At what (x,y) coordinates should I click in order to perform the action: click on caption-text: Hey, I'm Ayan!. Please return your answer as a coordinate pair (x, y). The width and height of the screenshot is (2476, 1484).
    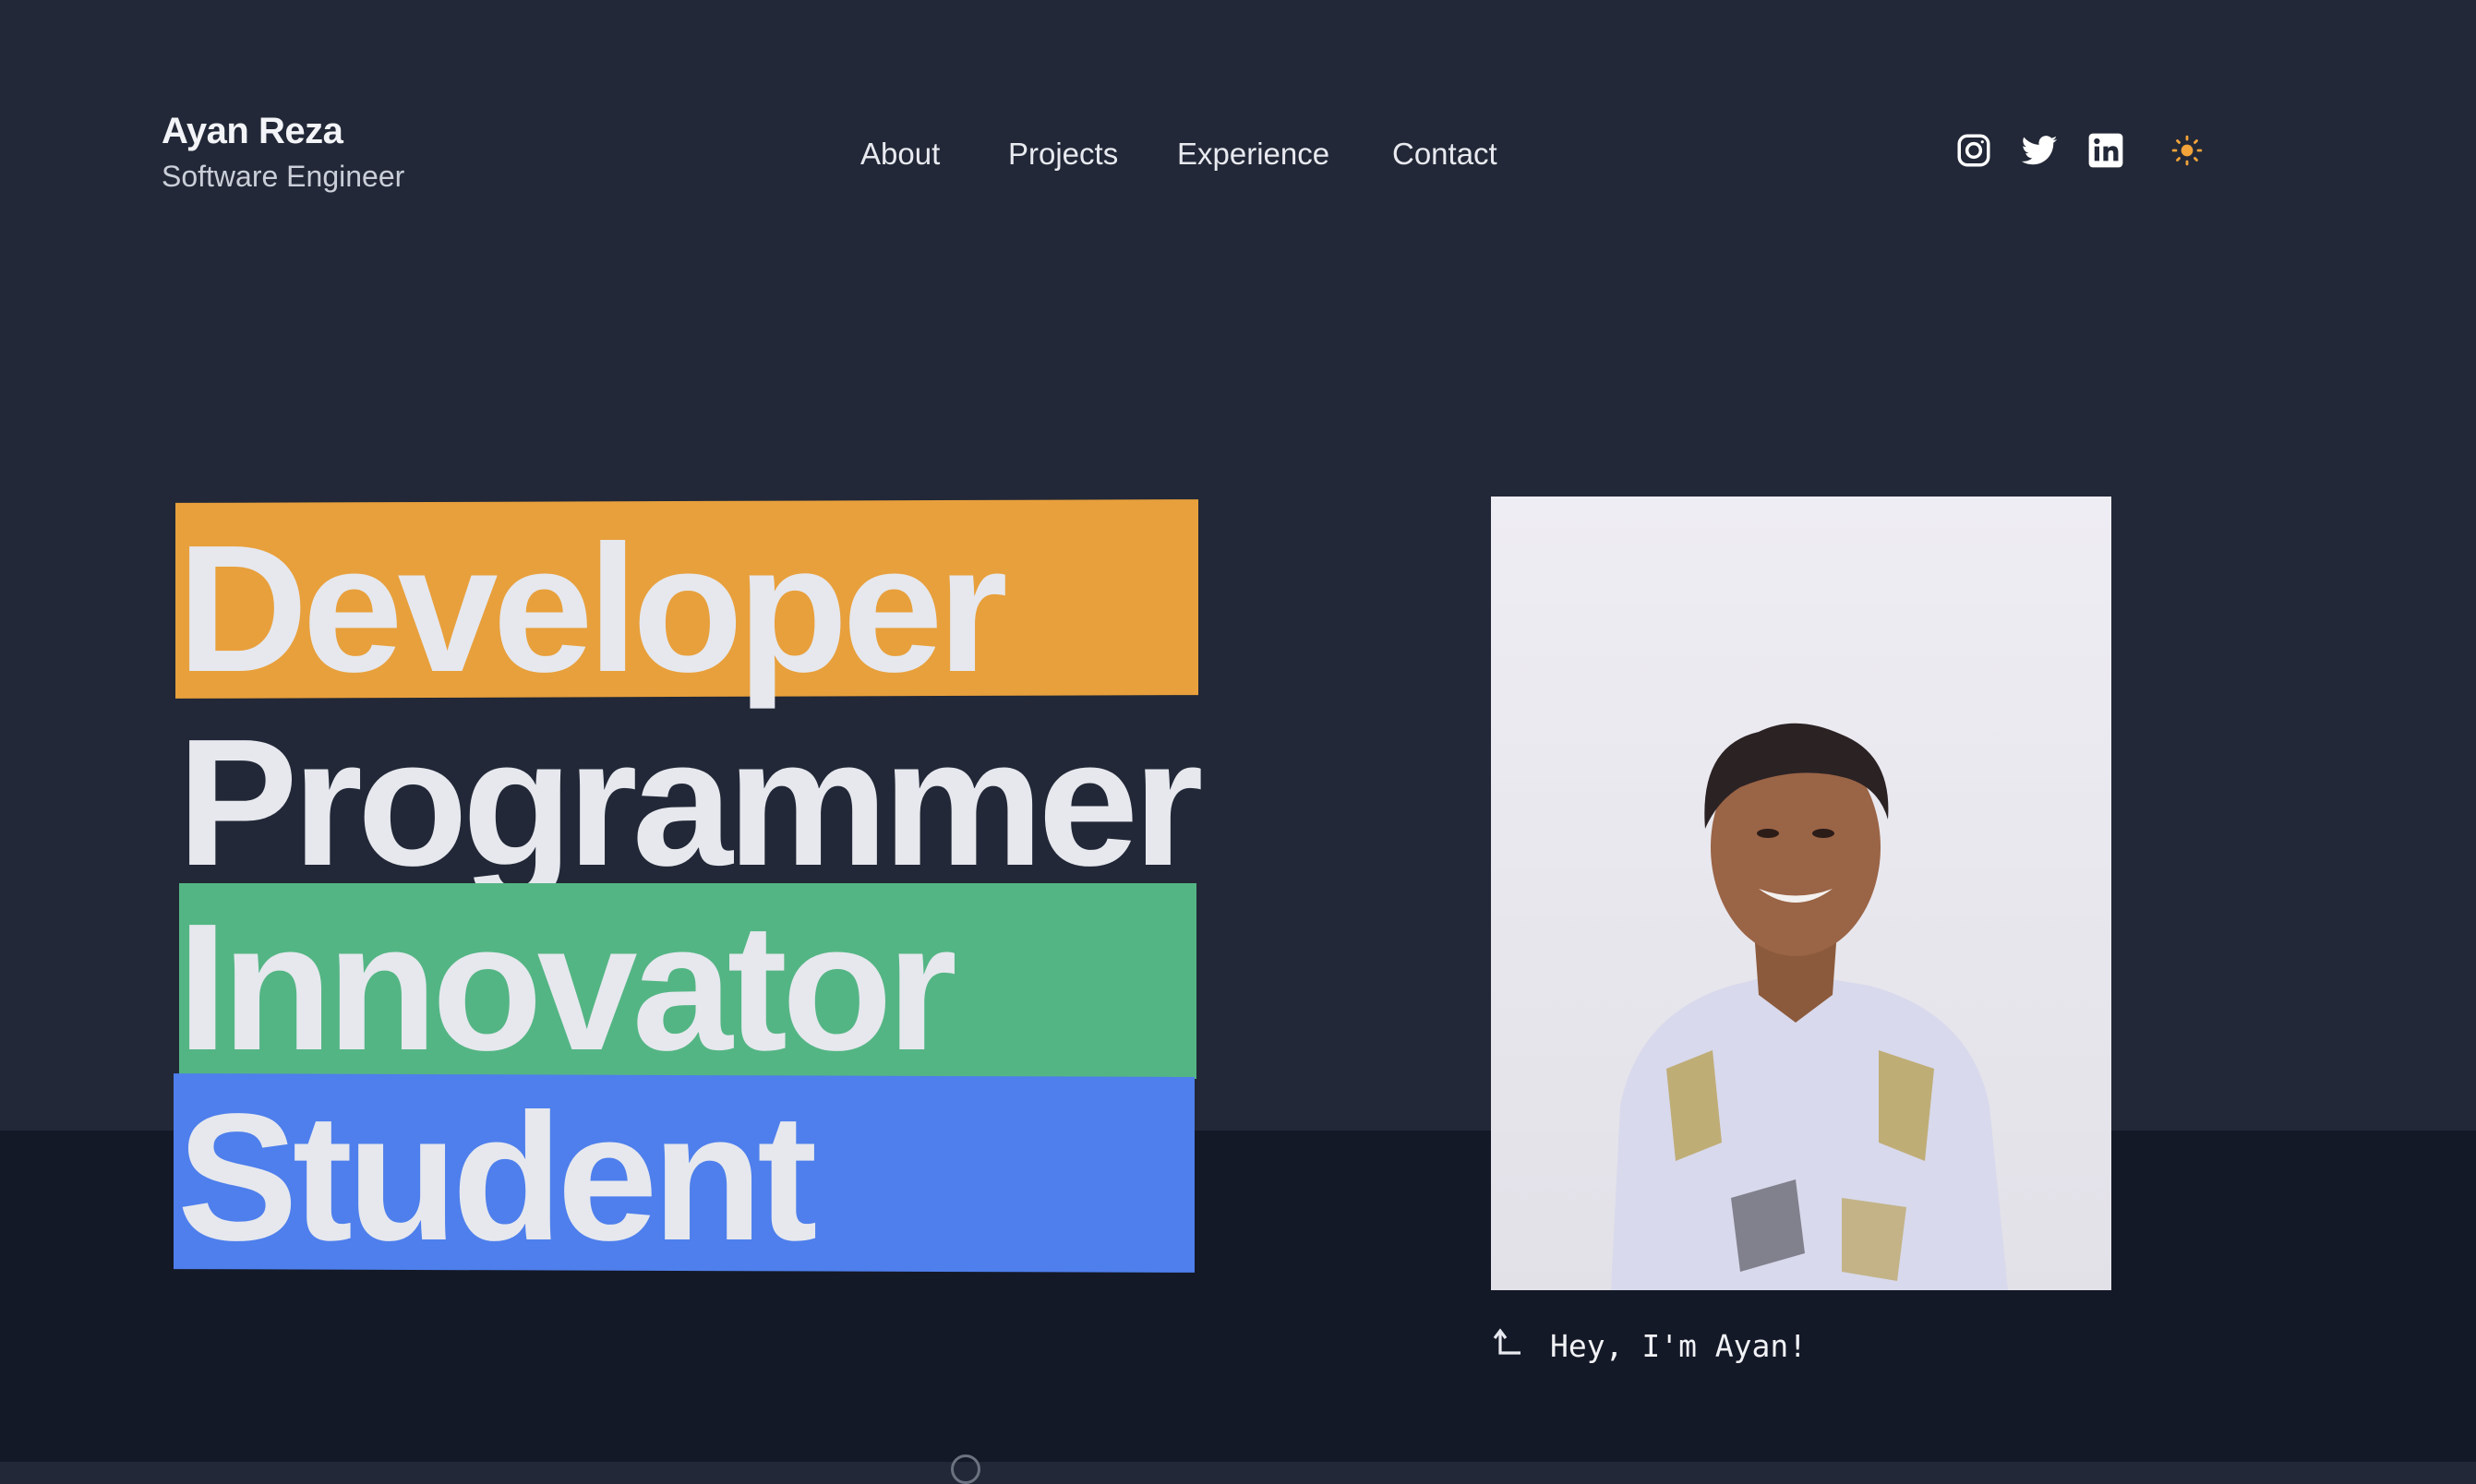
    Looking at the image, I should click on (1679, 1345).